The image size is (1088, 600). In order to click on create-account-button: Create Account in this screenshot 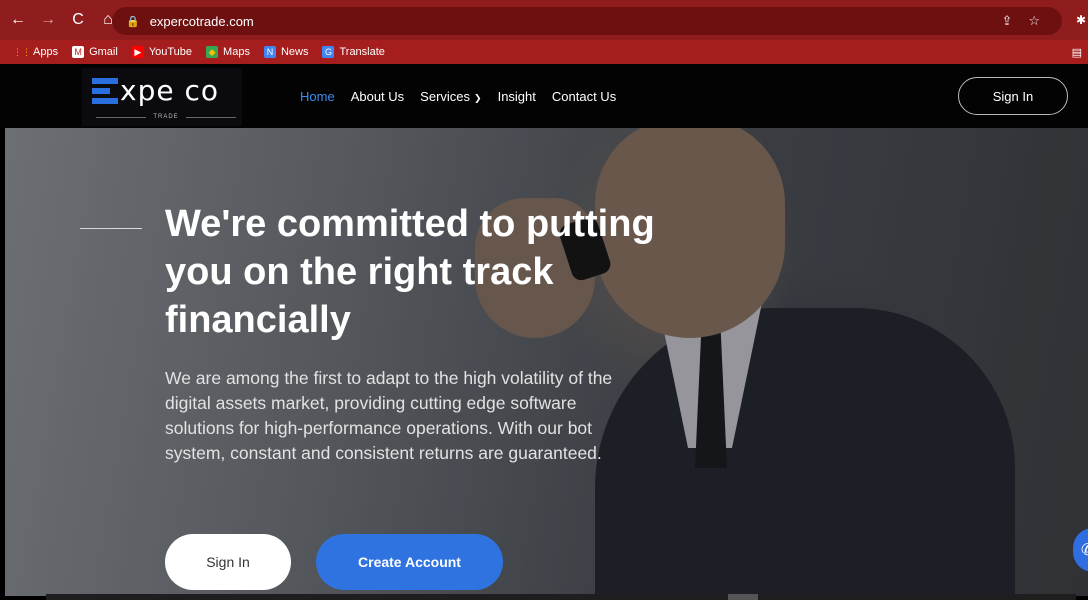, I will do `click(409, 562)`.